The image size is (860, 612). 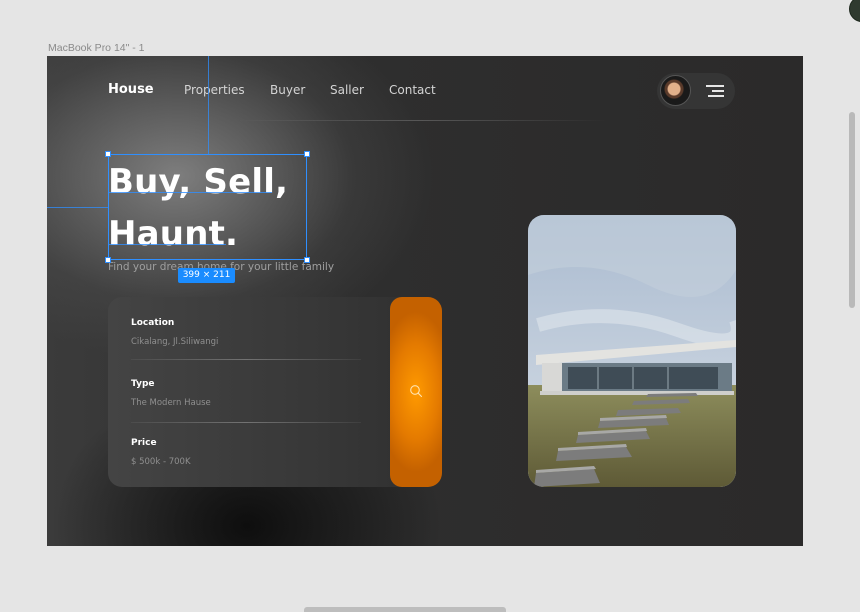 What do you see at coordinates (412, 90) in the screenshot?
I see `nav-link-contact: Contact` at bounding box center [412, 90].